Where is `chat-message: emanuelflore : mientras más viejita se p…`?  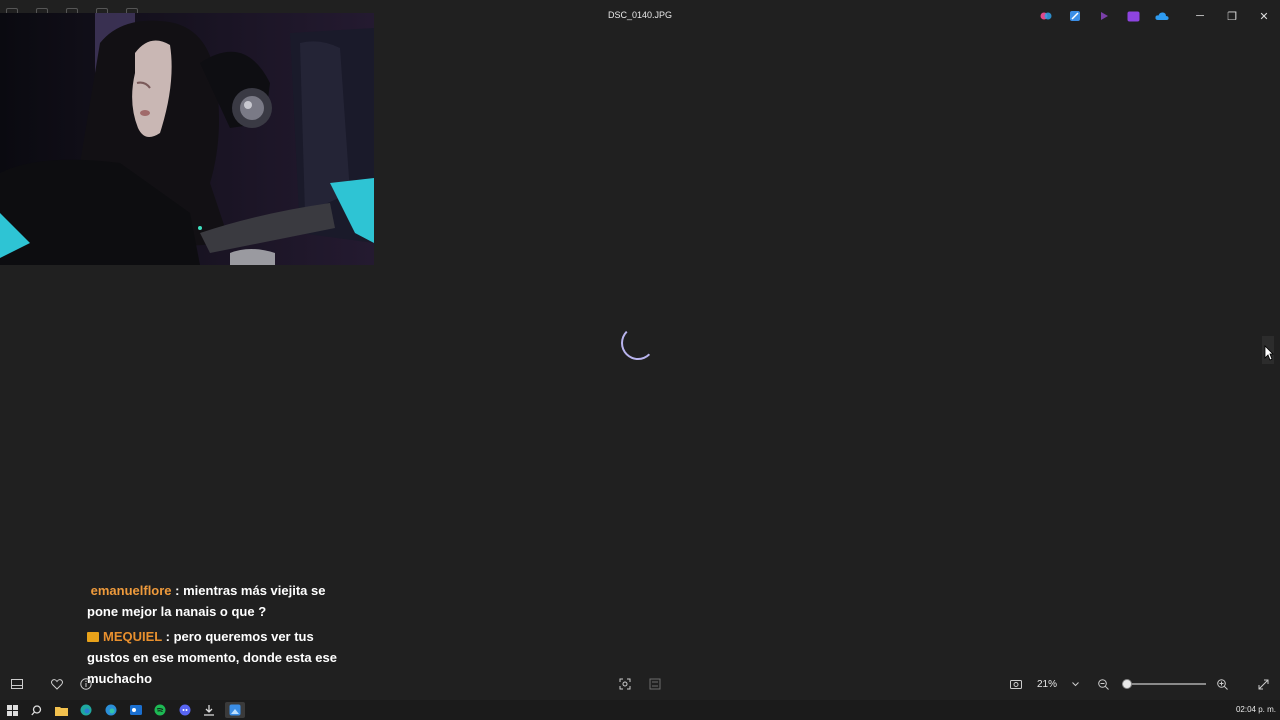 chat-message: emanuelflore : mientras más viejita se p… is located at coordinates (222, 601).